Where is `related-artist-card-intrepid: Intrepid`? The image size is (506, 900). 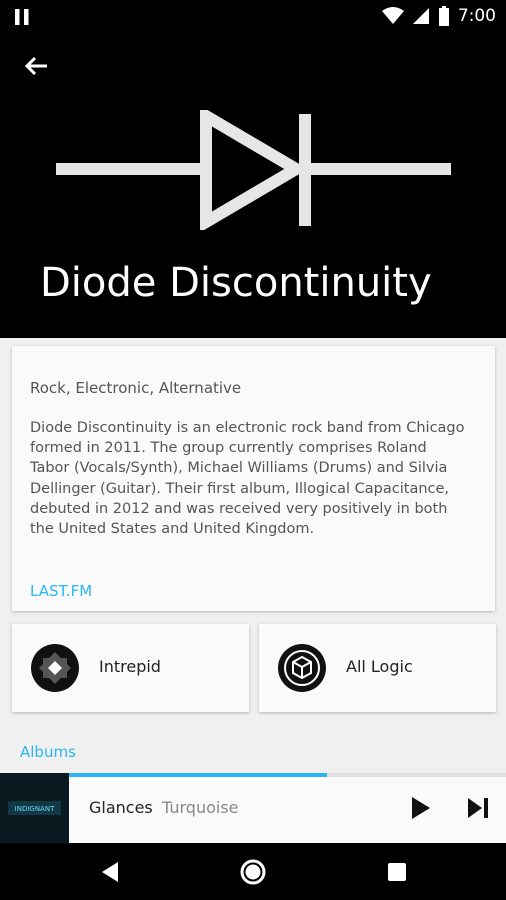
related-artist-card-intrepid: Intrepid is located at coordinates (130, 668).